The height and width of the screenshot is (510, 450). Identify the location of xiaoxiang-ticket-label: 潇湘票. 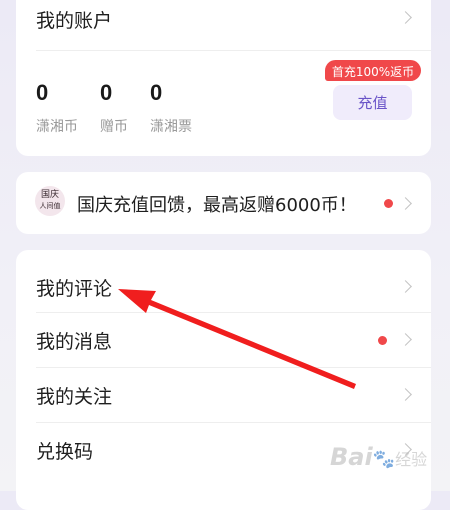
(171, 127).